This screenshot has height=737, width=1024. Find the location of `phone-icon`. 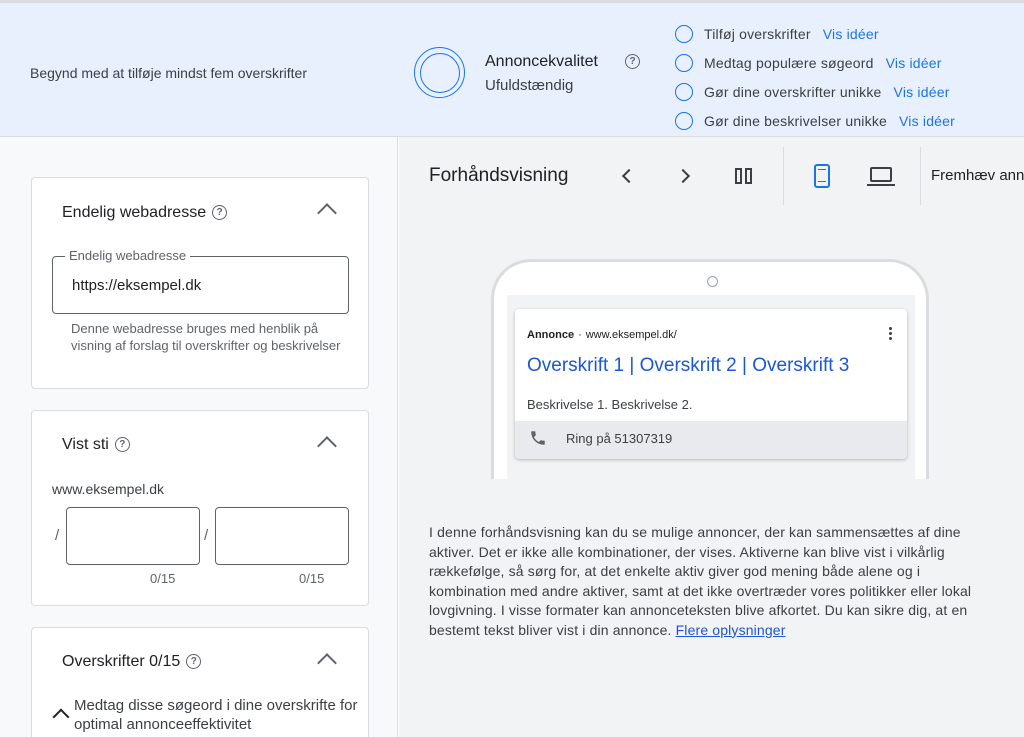

phone-icon is located at coordinates (538, 438).